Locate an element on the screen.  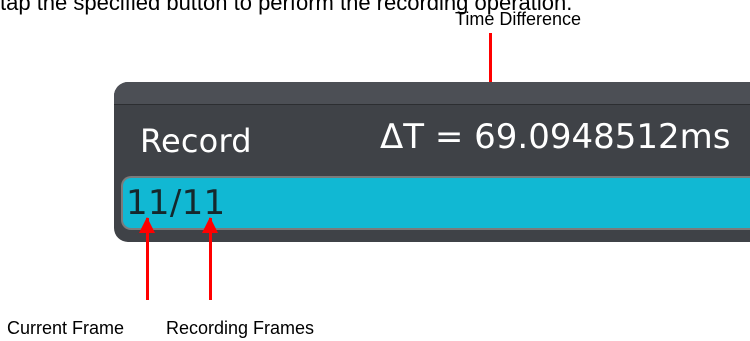
record-title: Record is located at coordinates (196, 141).